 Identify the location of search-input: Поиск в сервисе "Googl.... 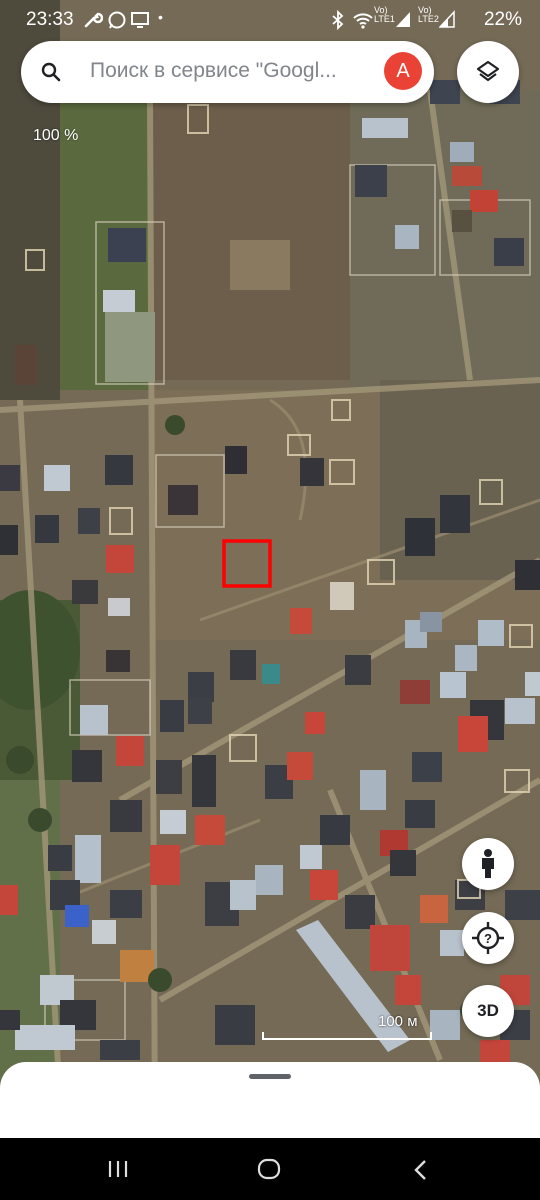
(230, 71).